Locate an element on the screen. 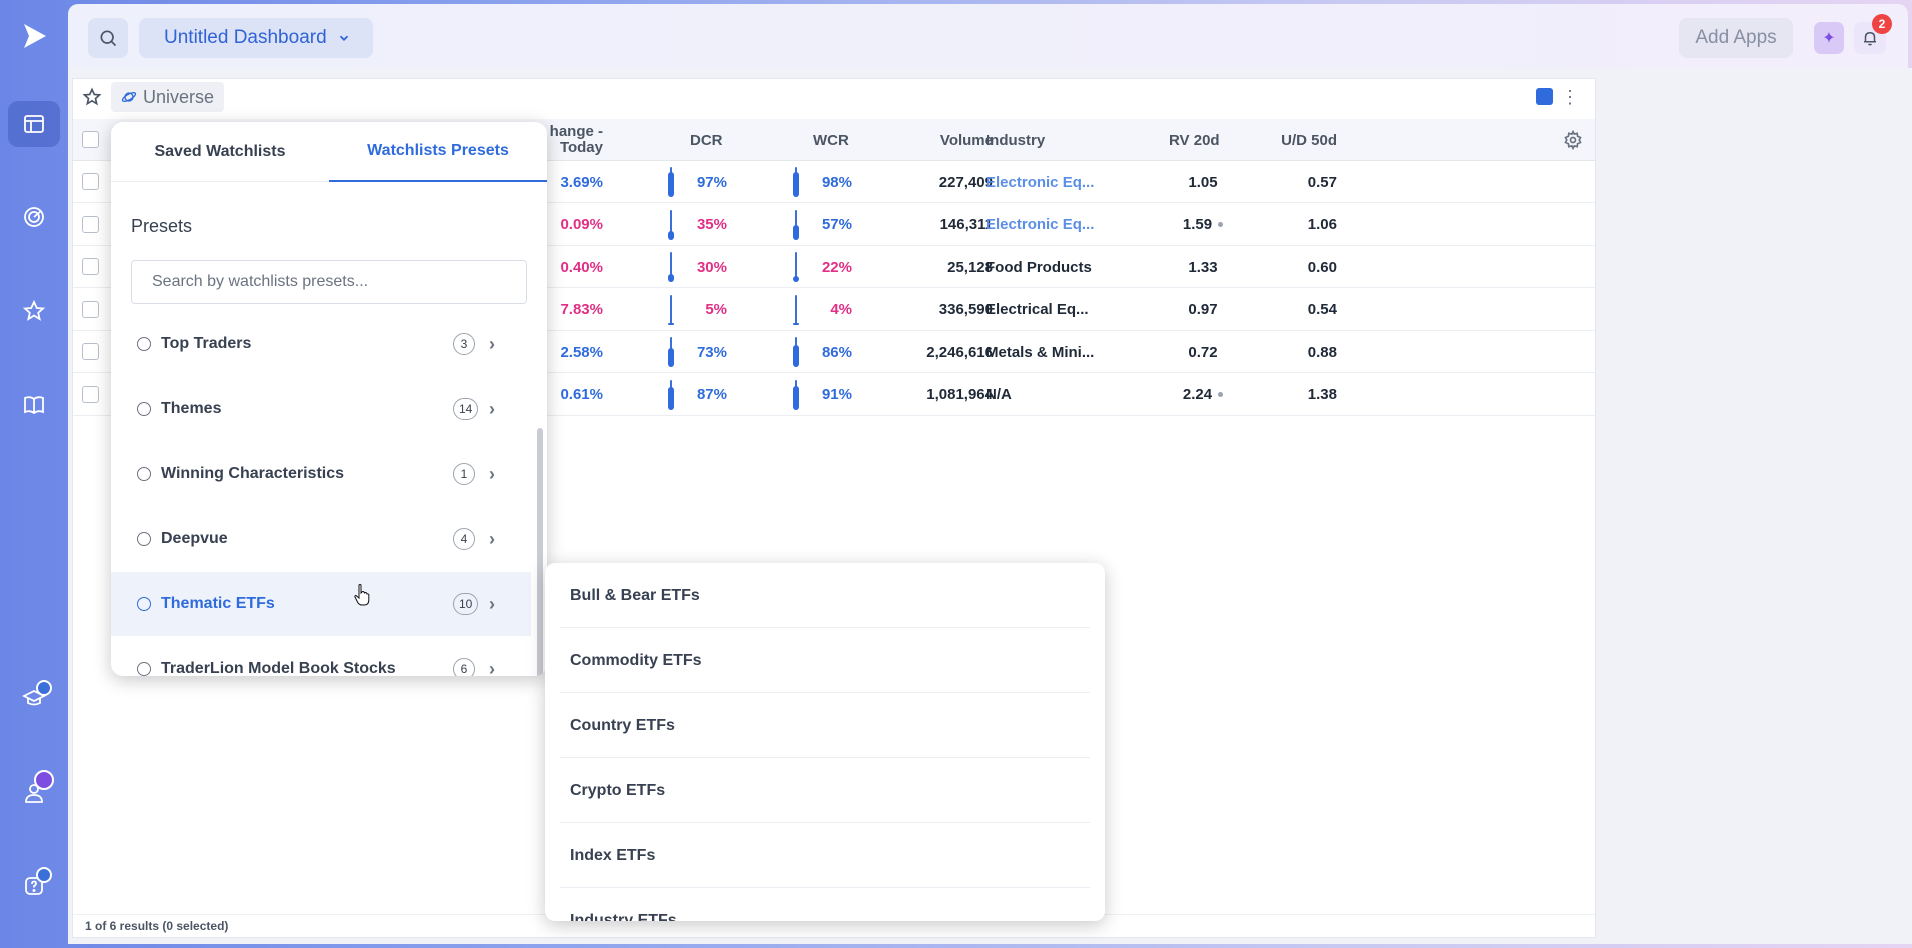 The image size is (1912, 948). preset-label: Top Traders is located at coordinates (206, 343).